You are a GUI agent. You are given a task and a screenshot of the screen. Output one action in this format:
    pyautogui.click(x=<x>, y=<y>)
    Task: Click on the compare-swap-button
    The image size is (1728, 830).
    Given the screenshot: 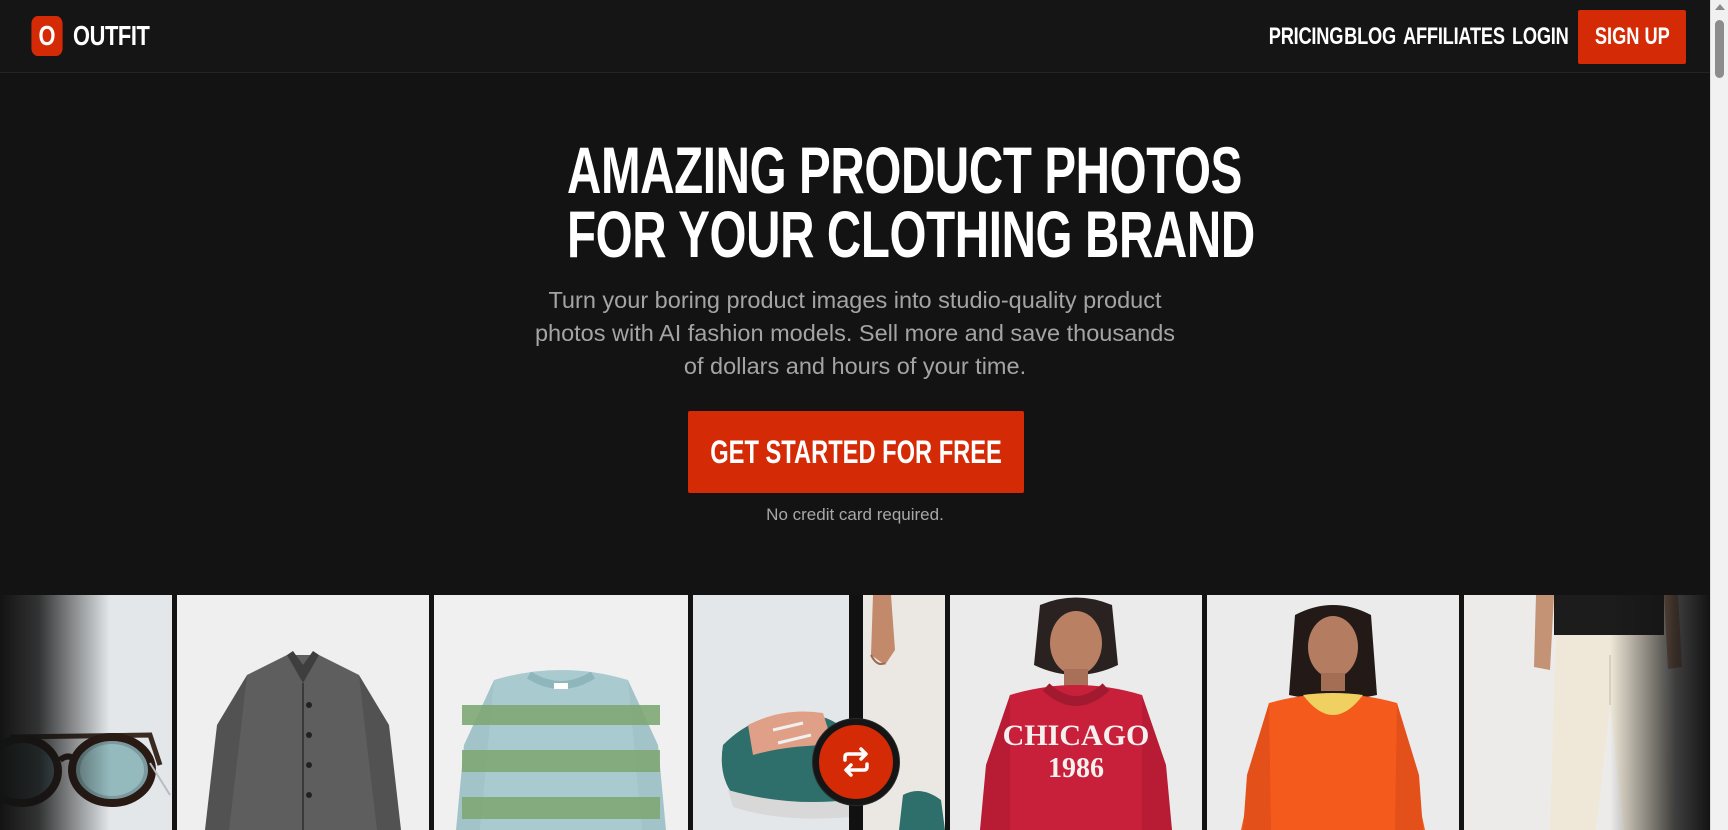 What is the action you would take?
    pyautogui.click(x=856, y=762)
    